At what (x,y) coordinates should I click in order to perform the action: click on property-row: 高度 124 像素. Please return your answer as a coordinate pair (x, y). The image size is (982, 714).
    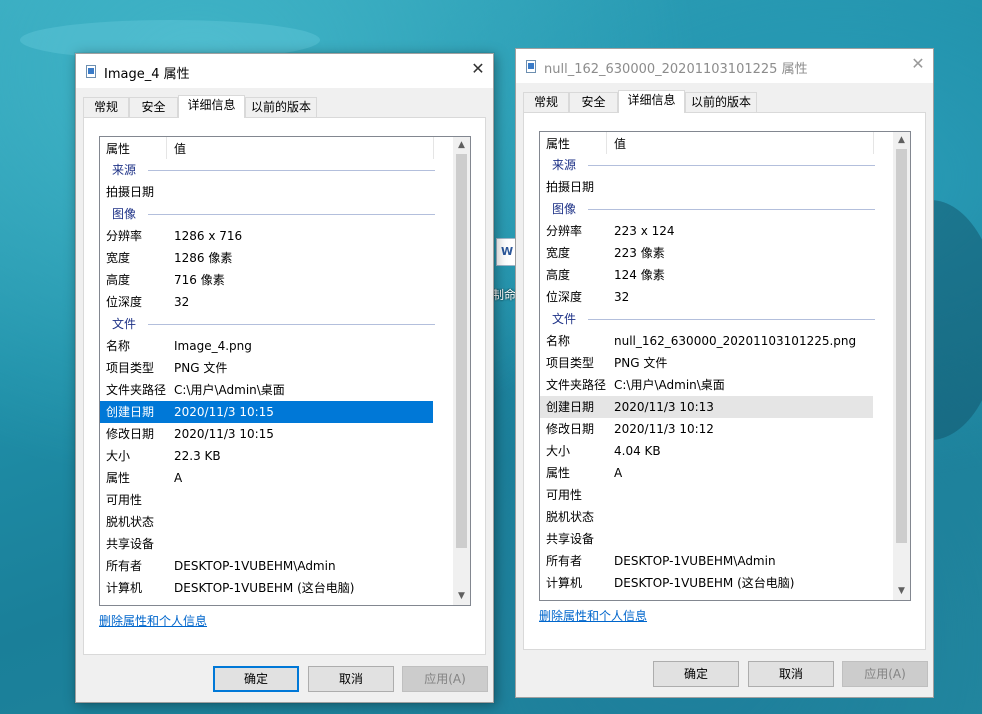
    Looking at the image, I should click on (706, 275).